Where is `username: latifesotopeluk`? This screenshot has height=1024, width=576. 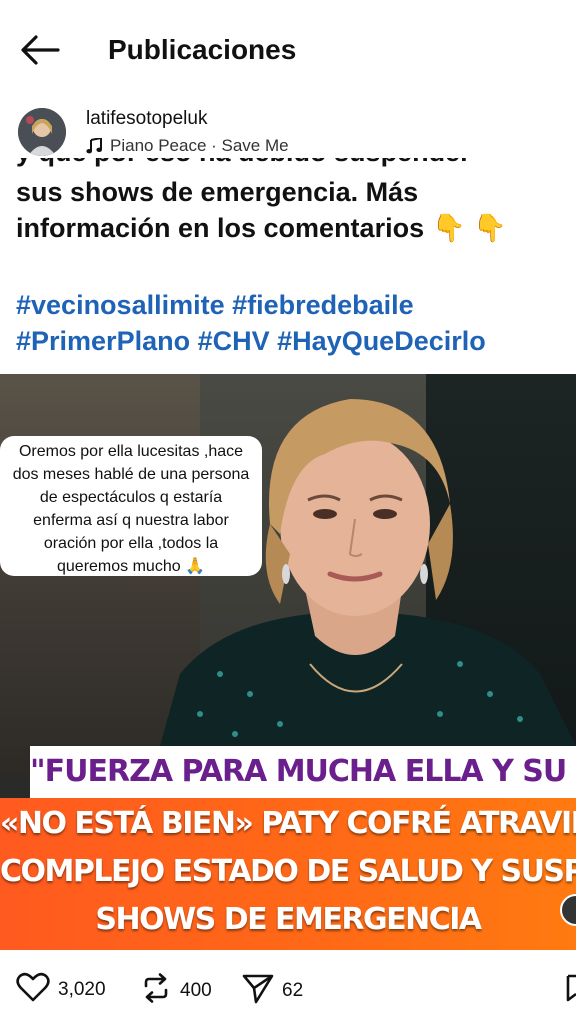 username: latifesotopeluk is located at coordinates (146, 119).